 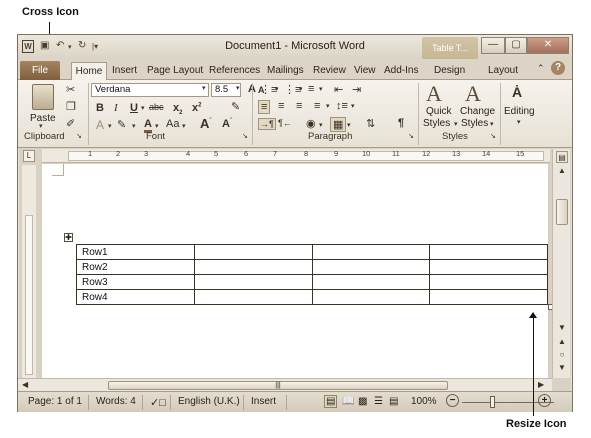 What do you see at coordinates (449, 71) in the screenshot?
I see `tab-design: Design` at bounding box center [449, 71].